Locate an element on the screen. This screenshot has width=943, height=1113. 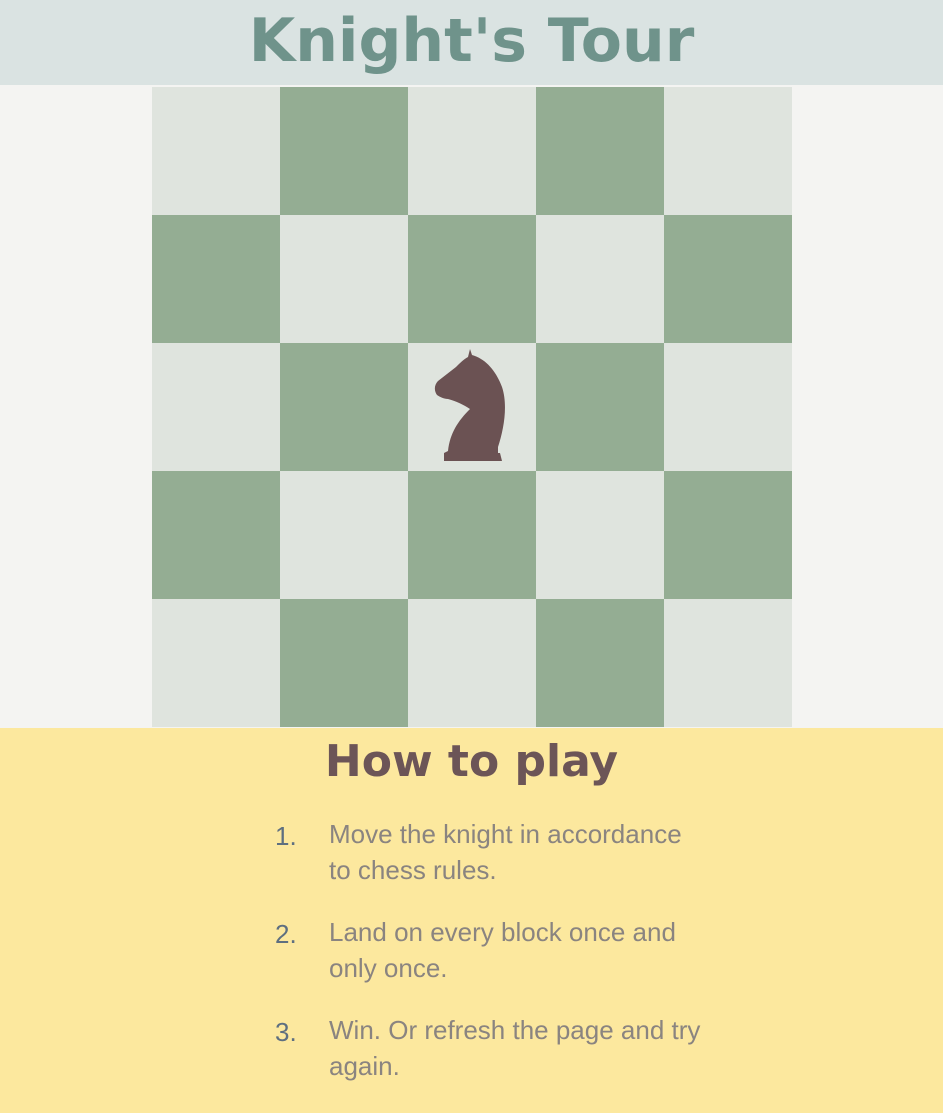
board-square-r5-c1 is located at coordinates (216, 663).